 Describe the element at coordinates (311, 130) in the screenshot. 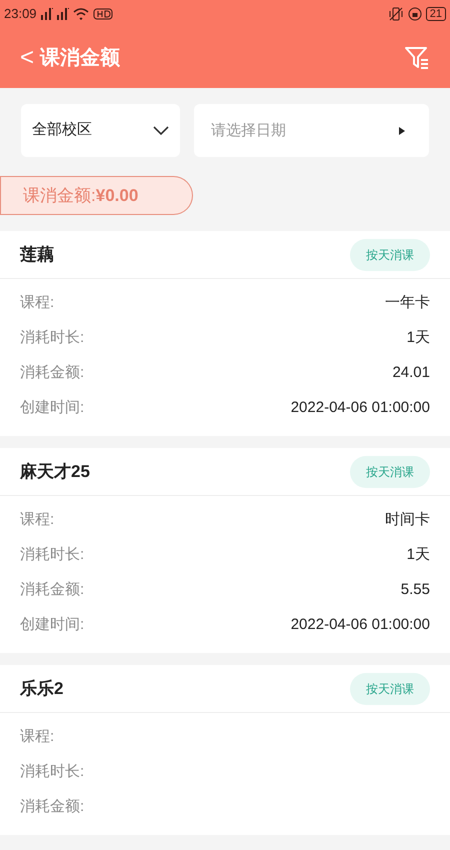

I see `date-field: 请选择日期` at that location.